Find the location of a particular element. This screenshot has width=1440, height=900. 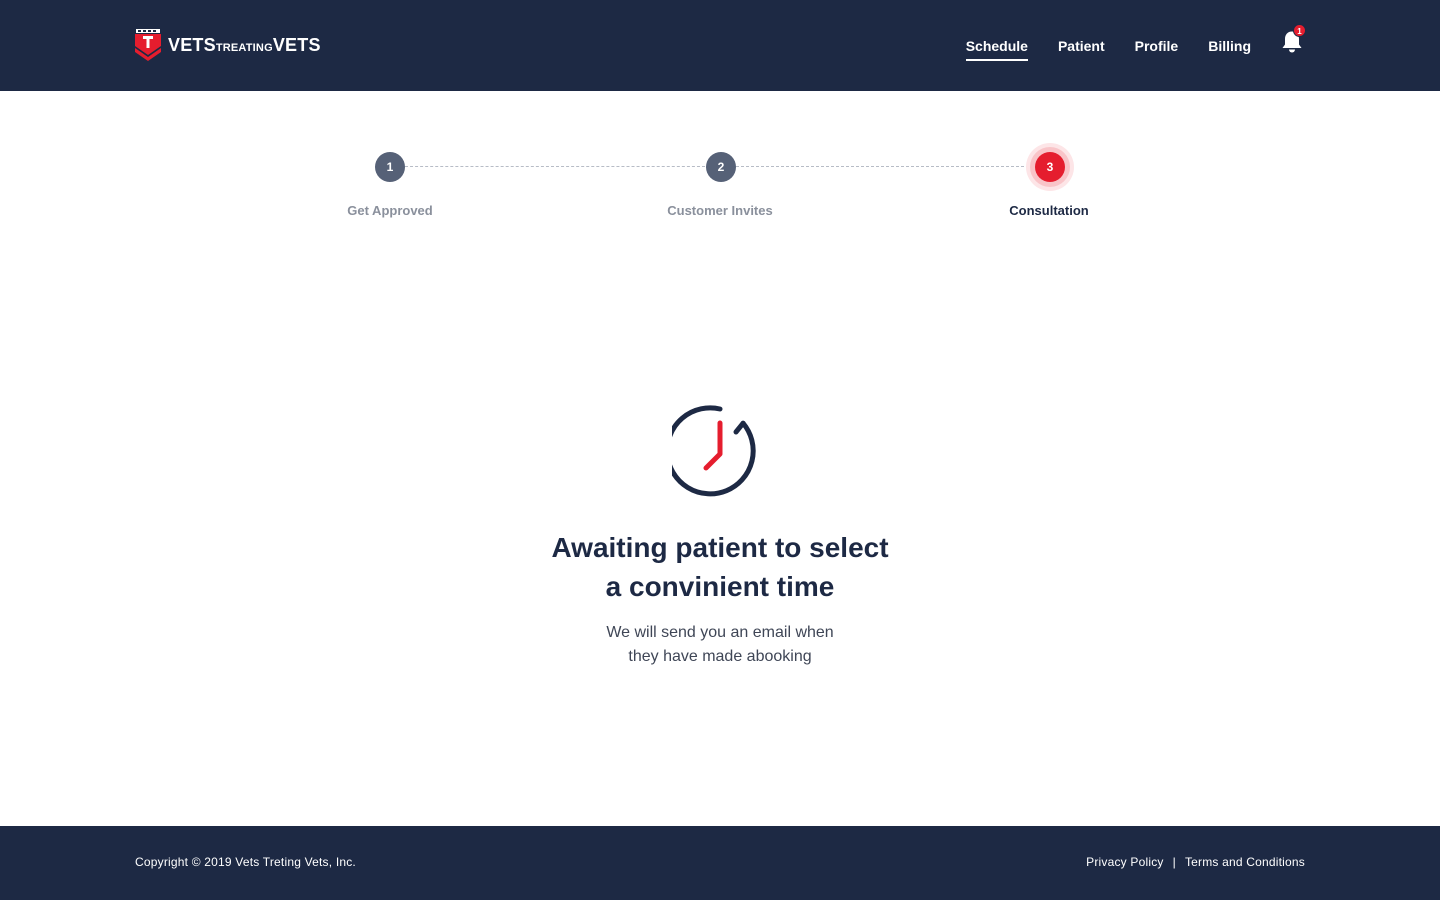

terms-link: Terms and Conditions is located at coordinates (1245, 862).